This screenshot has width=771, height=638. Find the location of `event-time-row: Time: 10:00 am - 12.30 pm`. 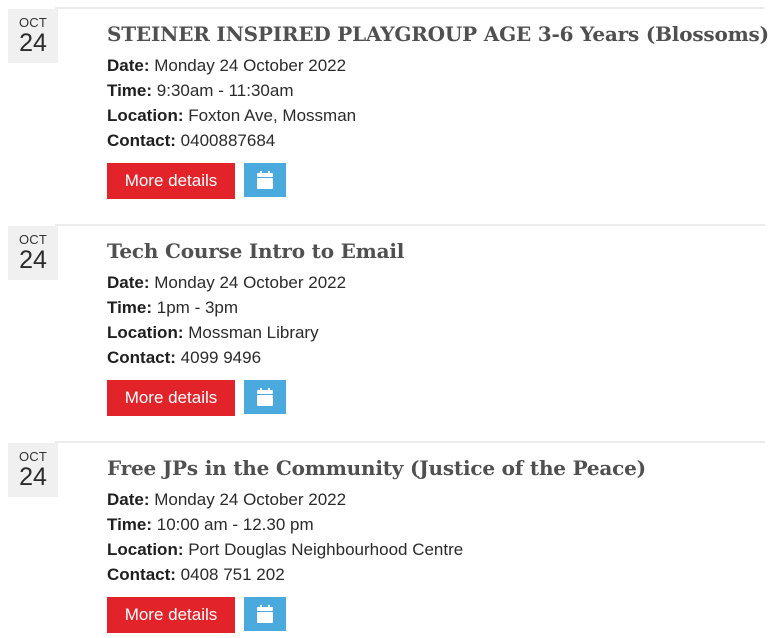

event-time-row: Time: 10:00 am - 12.30 pm is located at coordinates (285, 524).